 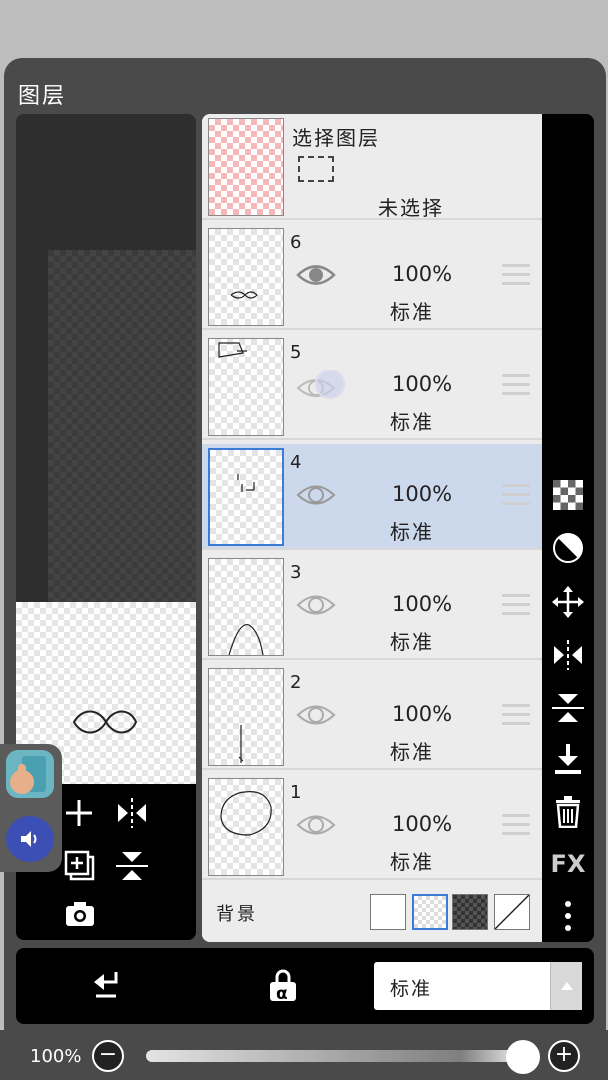 I want to click on panel-title: 图层, so click(x=42, y=96).